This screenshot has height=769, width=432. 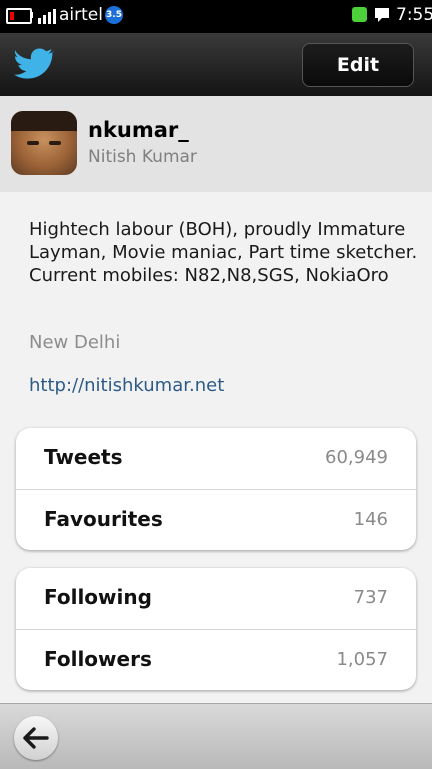 I want to click on chat-icon, so click(x=382, y=15).